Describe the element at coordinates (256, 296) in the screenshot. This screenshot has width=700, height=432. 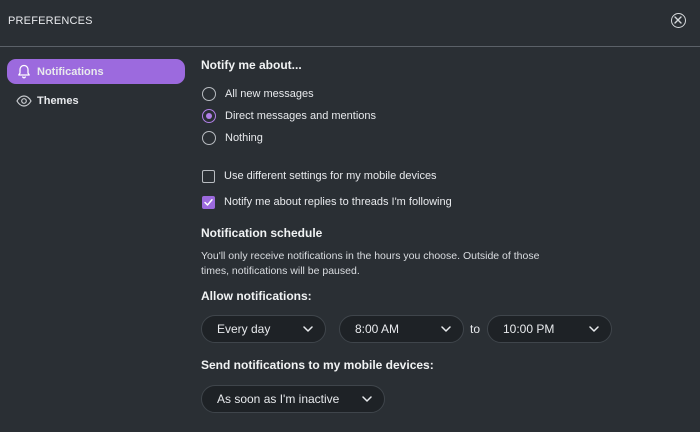
I see `allow-notifications-label: Allow notifications:` at that location.